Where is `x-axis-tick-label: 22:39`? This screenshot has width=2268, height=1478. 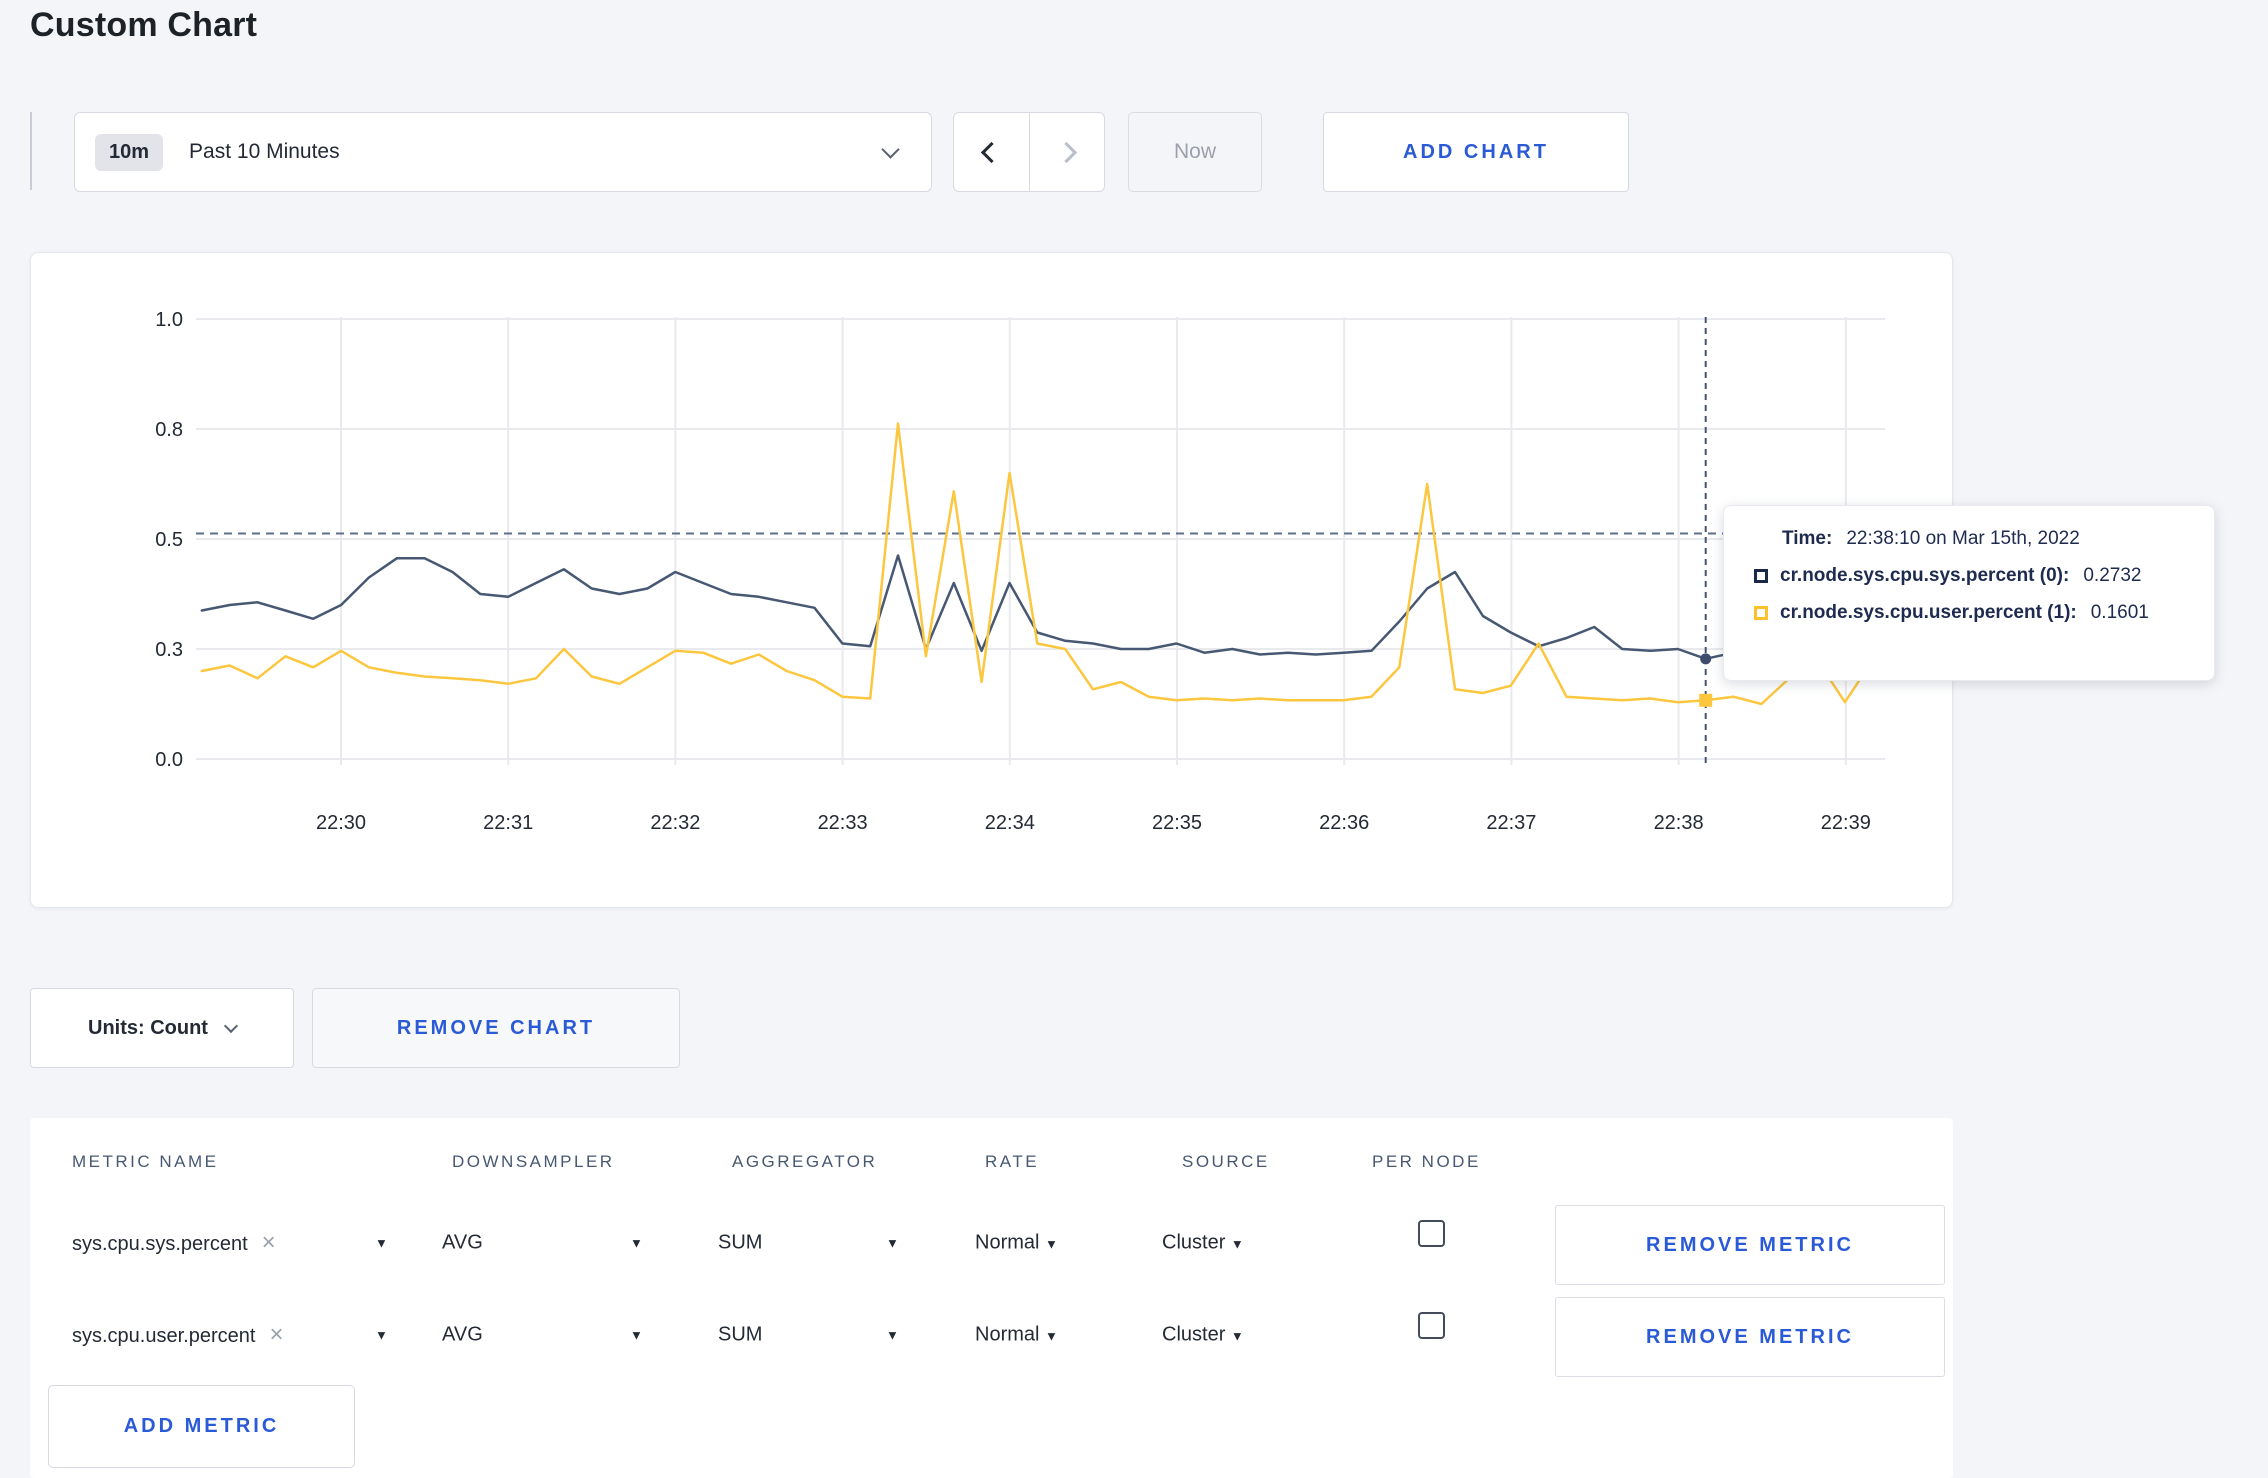 x-axis-tick-label: 22:39 is located at coordinates (1846, 823).